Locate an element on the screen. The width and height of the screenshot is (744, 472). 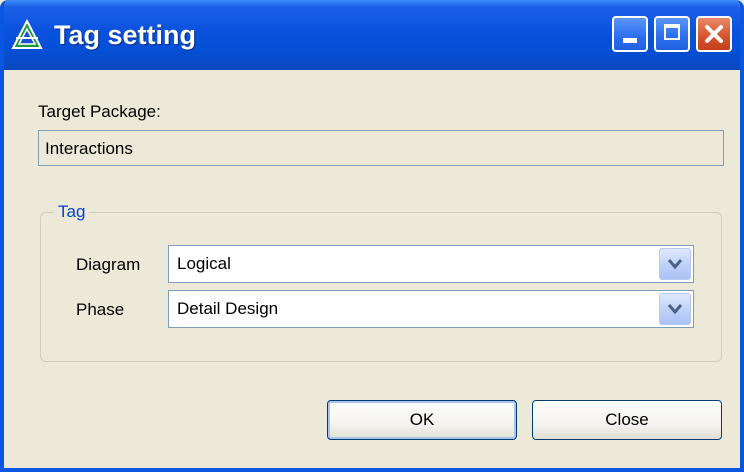
phase-select-value: Detail Design is located at coordinates (228, 308).